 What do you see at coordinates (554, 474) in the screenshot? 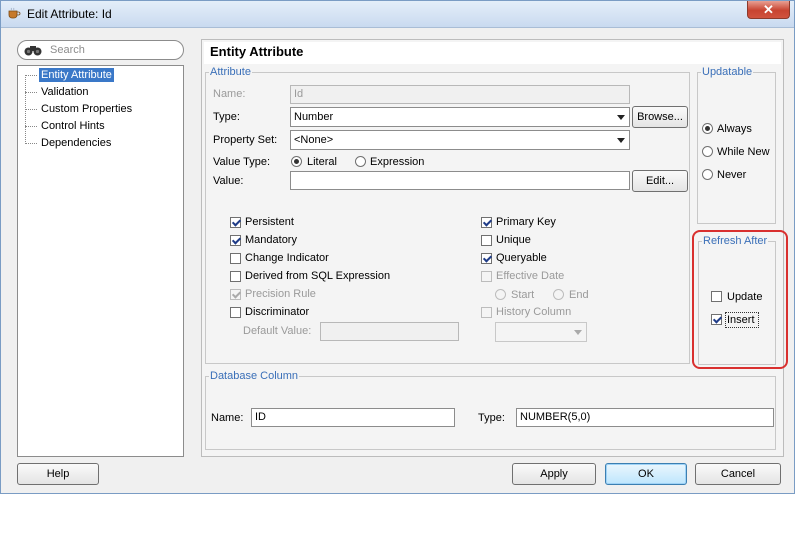
I see `apply-button: Apply` at bounding box center [554, 474].